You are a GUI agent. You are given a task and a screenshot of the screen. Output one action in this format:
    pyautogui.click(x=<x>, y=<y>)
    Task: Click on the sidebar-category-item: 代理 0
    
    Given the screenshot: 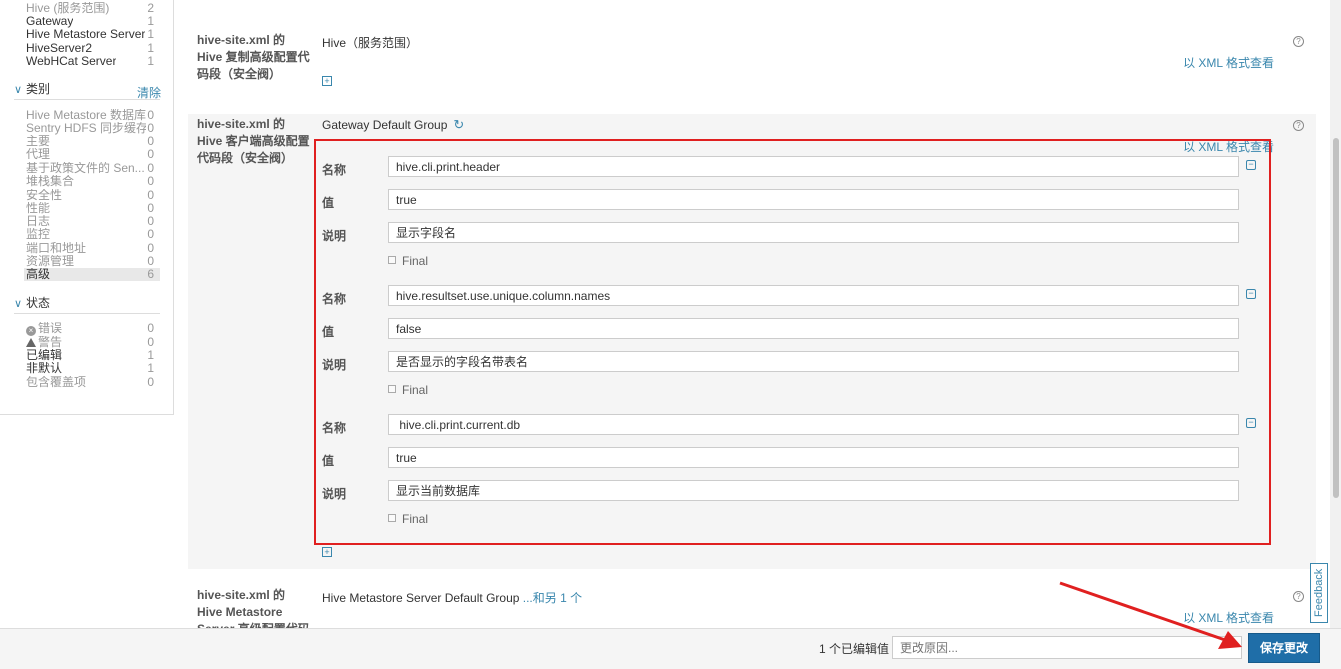 What is the action you would take?
    pyautogui.click(x=93, y=154)
    